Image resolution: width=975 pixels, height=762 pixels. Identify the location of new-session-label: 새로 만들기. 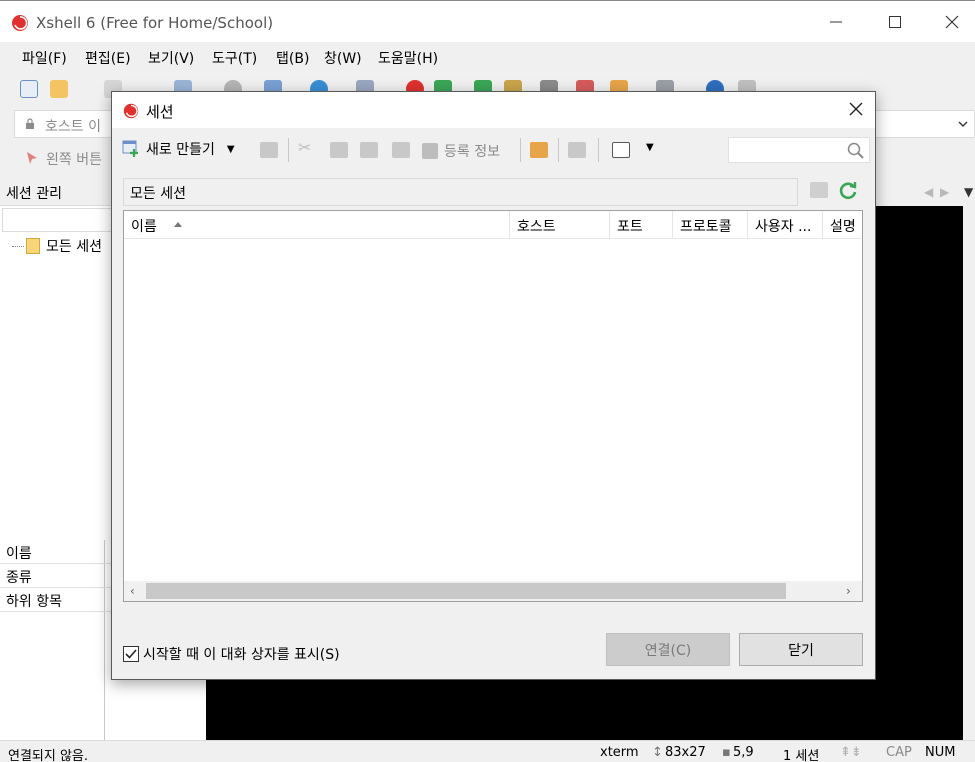
(180, 150).